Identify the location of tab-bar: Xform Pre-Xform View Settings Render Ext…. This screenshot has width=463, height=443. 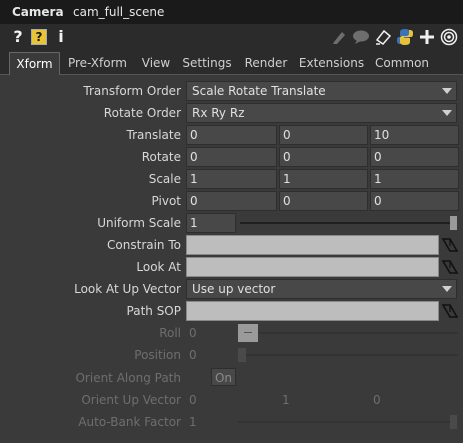
(231, 63).